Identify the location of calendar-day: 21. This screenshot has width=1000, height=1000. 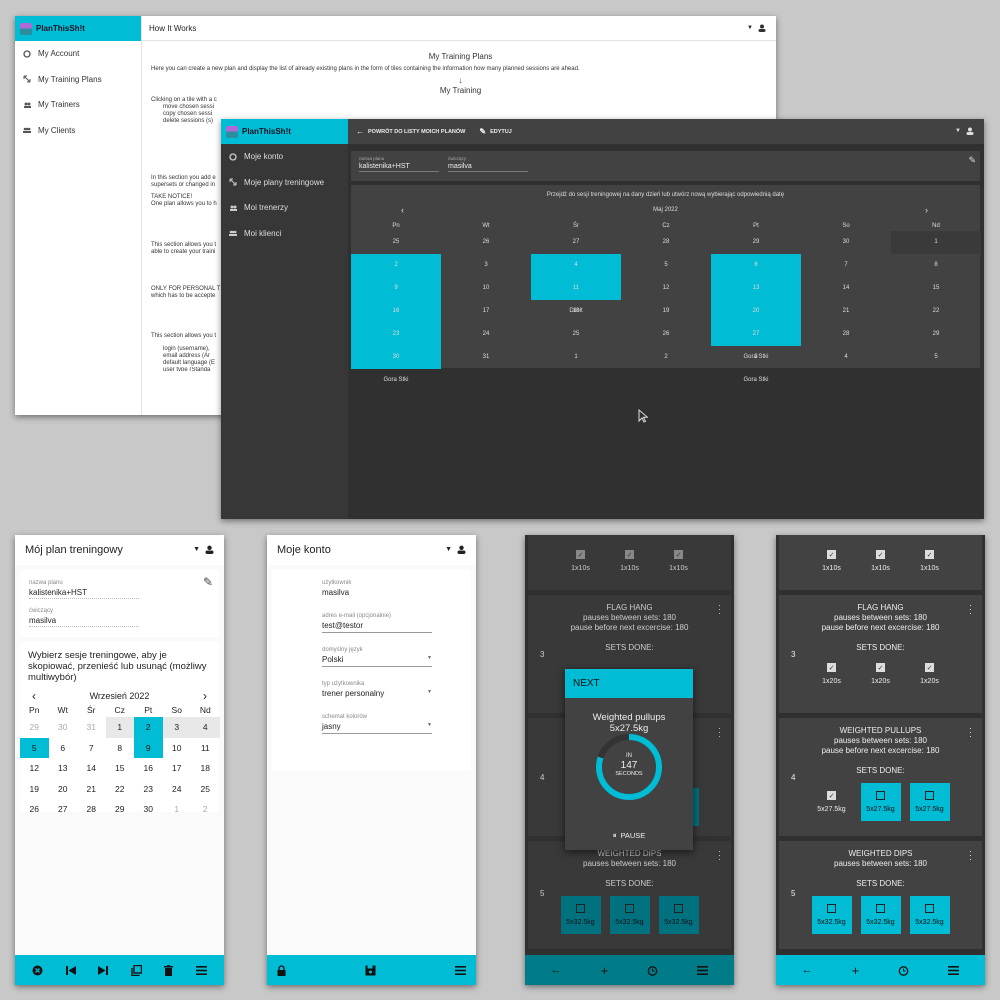
(846, 311).